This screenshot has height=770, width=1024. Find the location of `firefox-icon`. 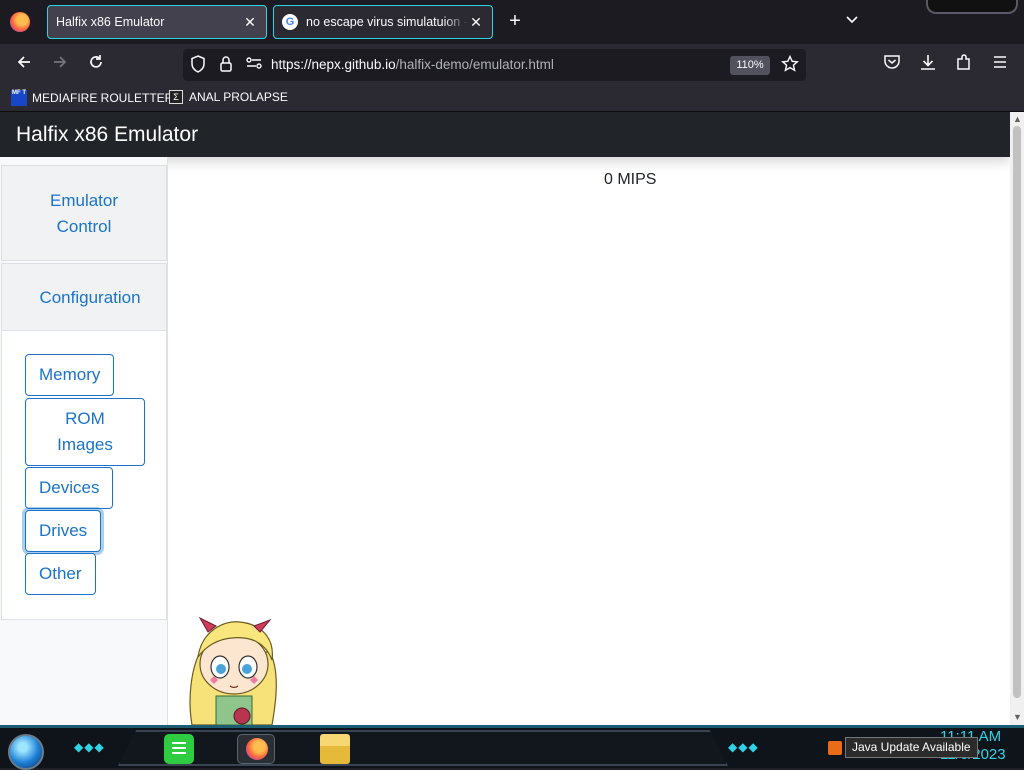

firefox-icon is located at coordinates (20, 22).